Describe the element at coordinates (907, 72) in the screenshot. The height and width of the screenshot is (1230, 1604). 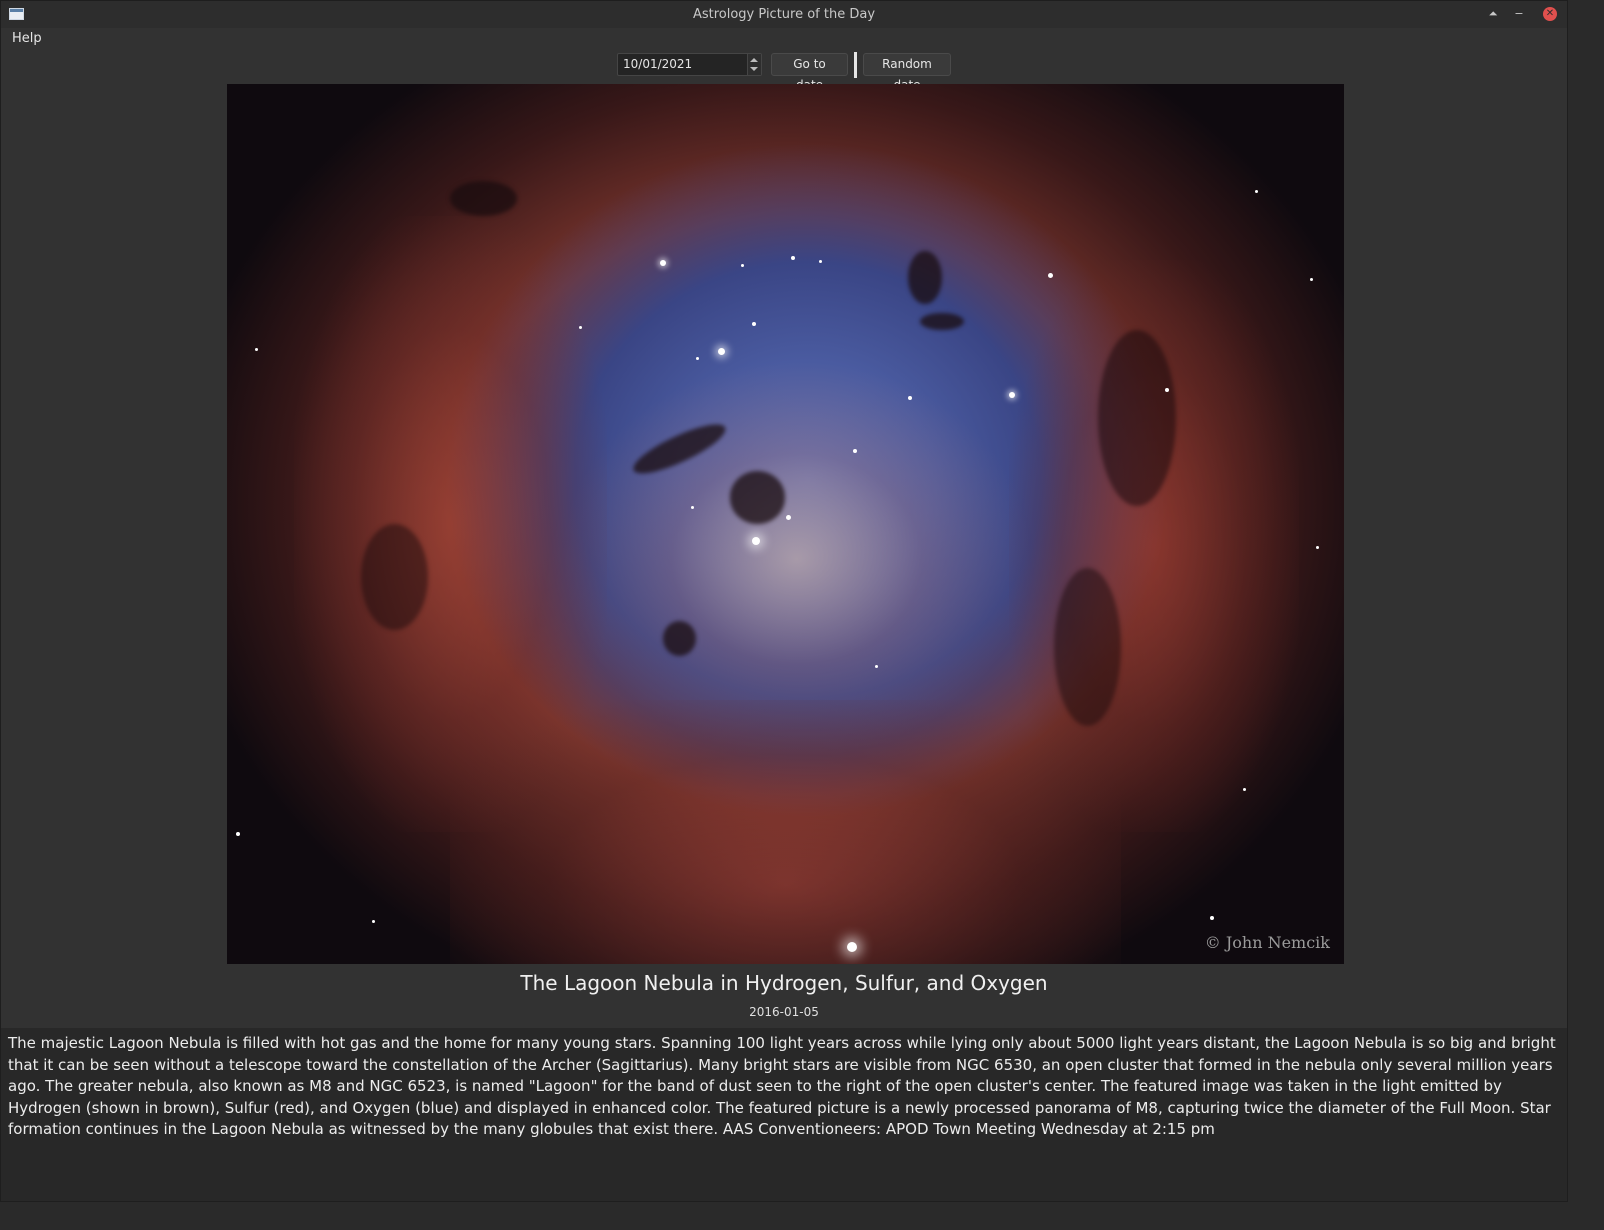
I see `random-date-button: Random date` at that location.